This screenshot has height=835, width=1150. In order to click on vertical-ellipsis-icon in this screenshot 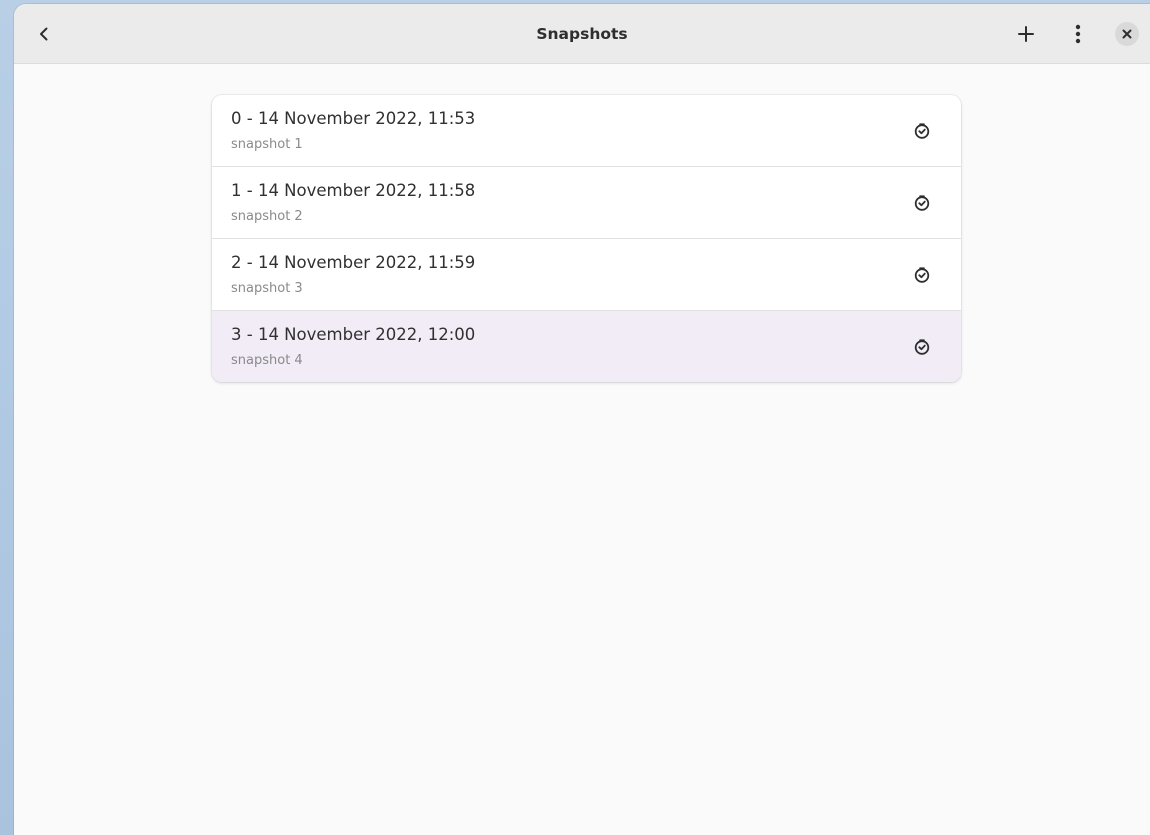, I will do `click(1078, 34)`.